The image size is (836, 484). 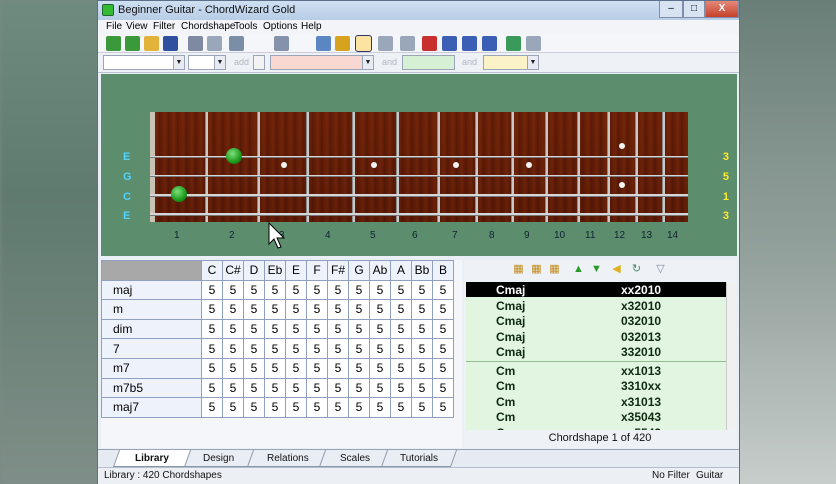 I want to click on key-dropdown: ▼, so click(x=144, y=62).